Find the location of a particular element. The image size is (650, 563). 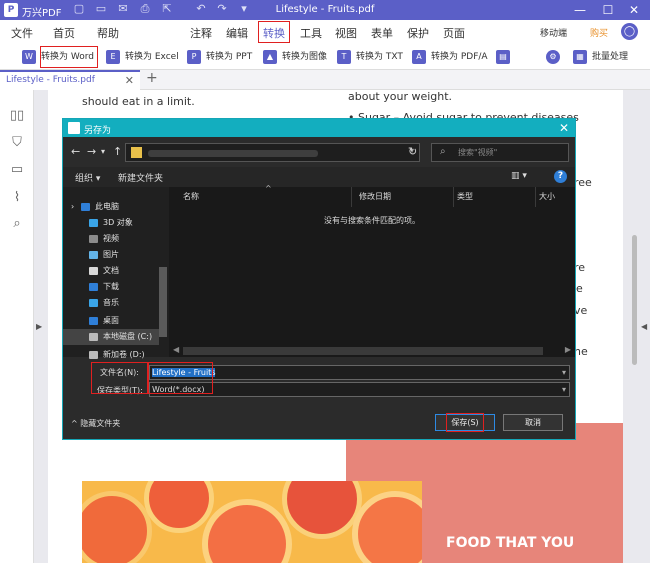

batch-icon: ▦ is located at coordinates (580, 56).